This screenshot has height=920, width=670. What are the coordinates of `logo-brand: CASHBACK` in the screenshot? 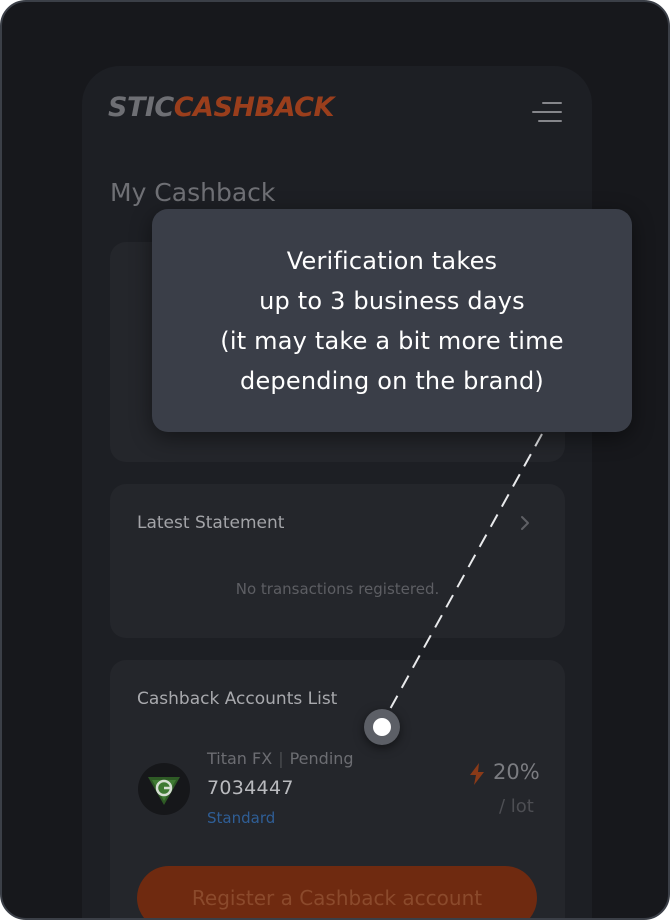 It's located at (254, 107).